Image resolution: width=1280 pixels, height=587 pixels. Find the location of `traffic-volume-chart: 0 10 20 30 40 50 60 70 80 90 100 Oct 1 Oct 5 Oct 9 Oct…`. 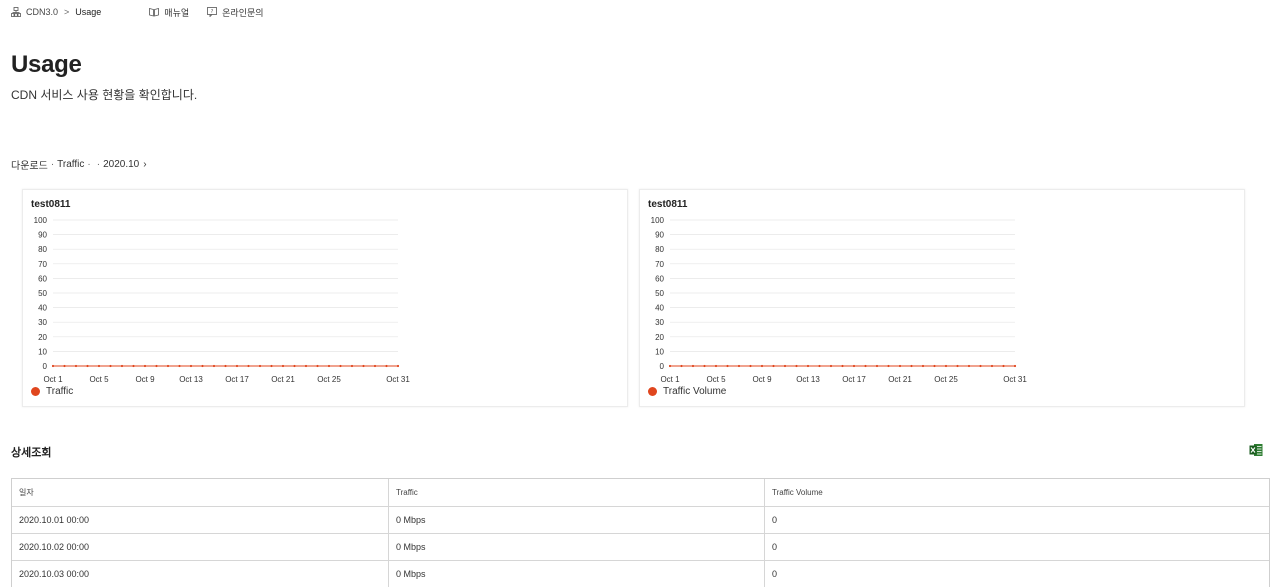

traffic-volume-chart: 0 10 20 30 40 50 60 70 80 90 100 Oct 1 Oct 5 Oct 9 Oct… is located at coordinates (839, 300).